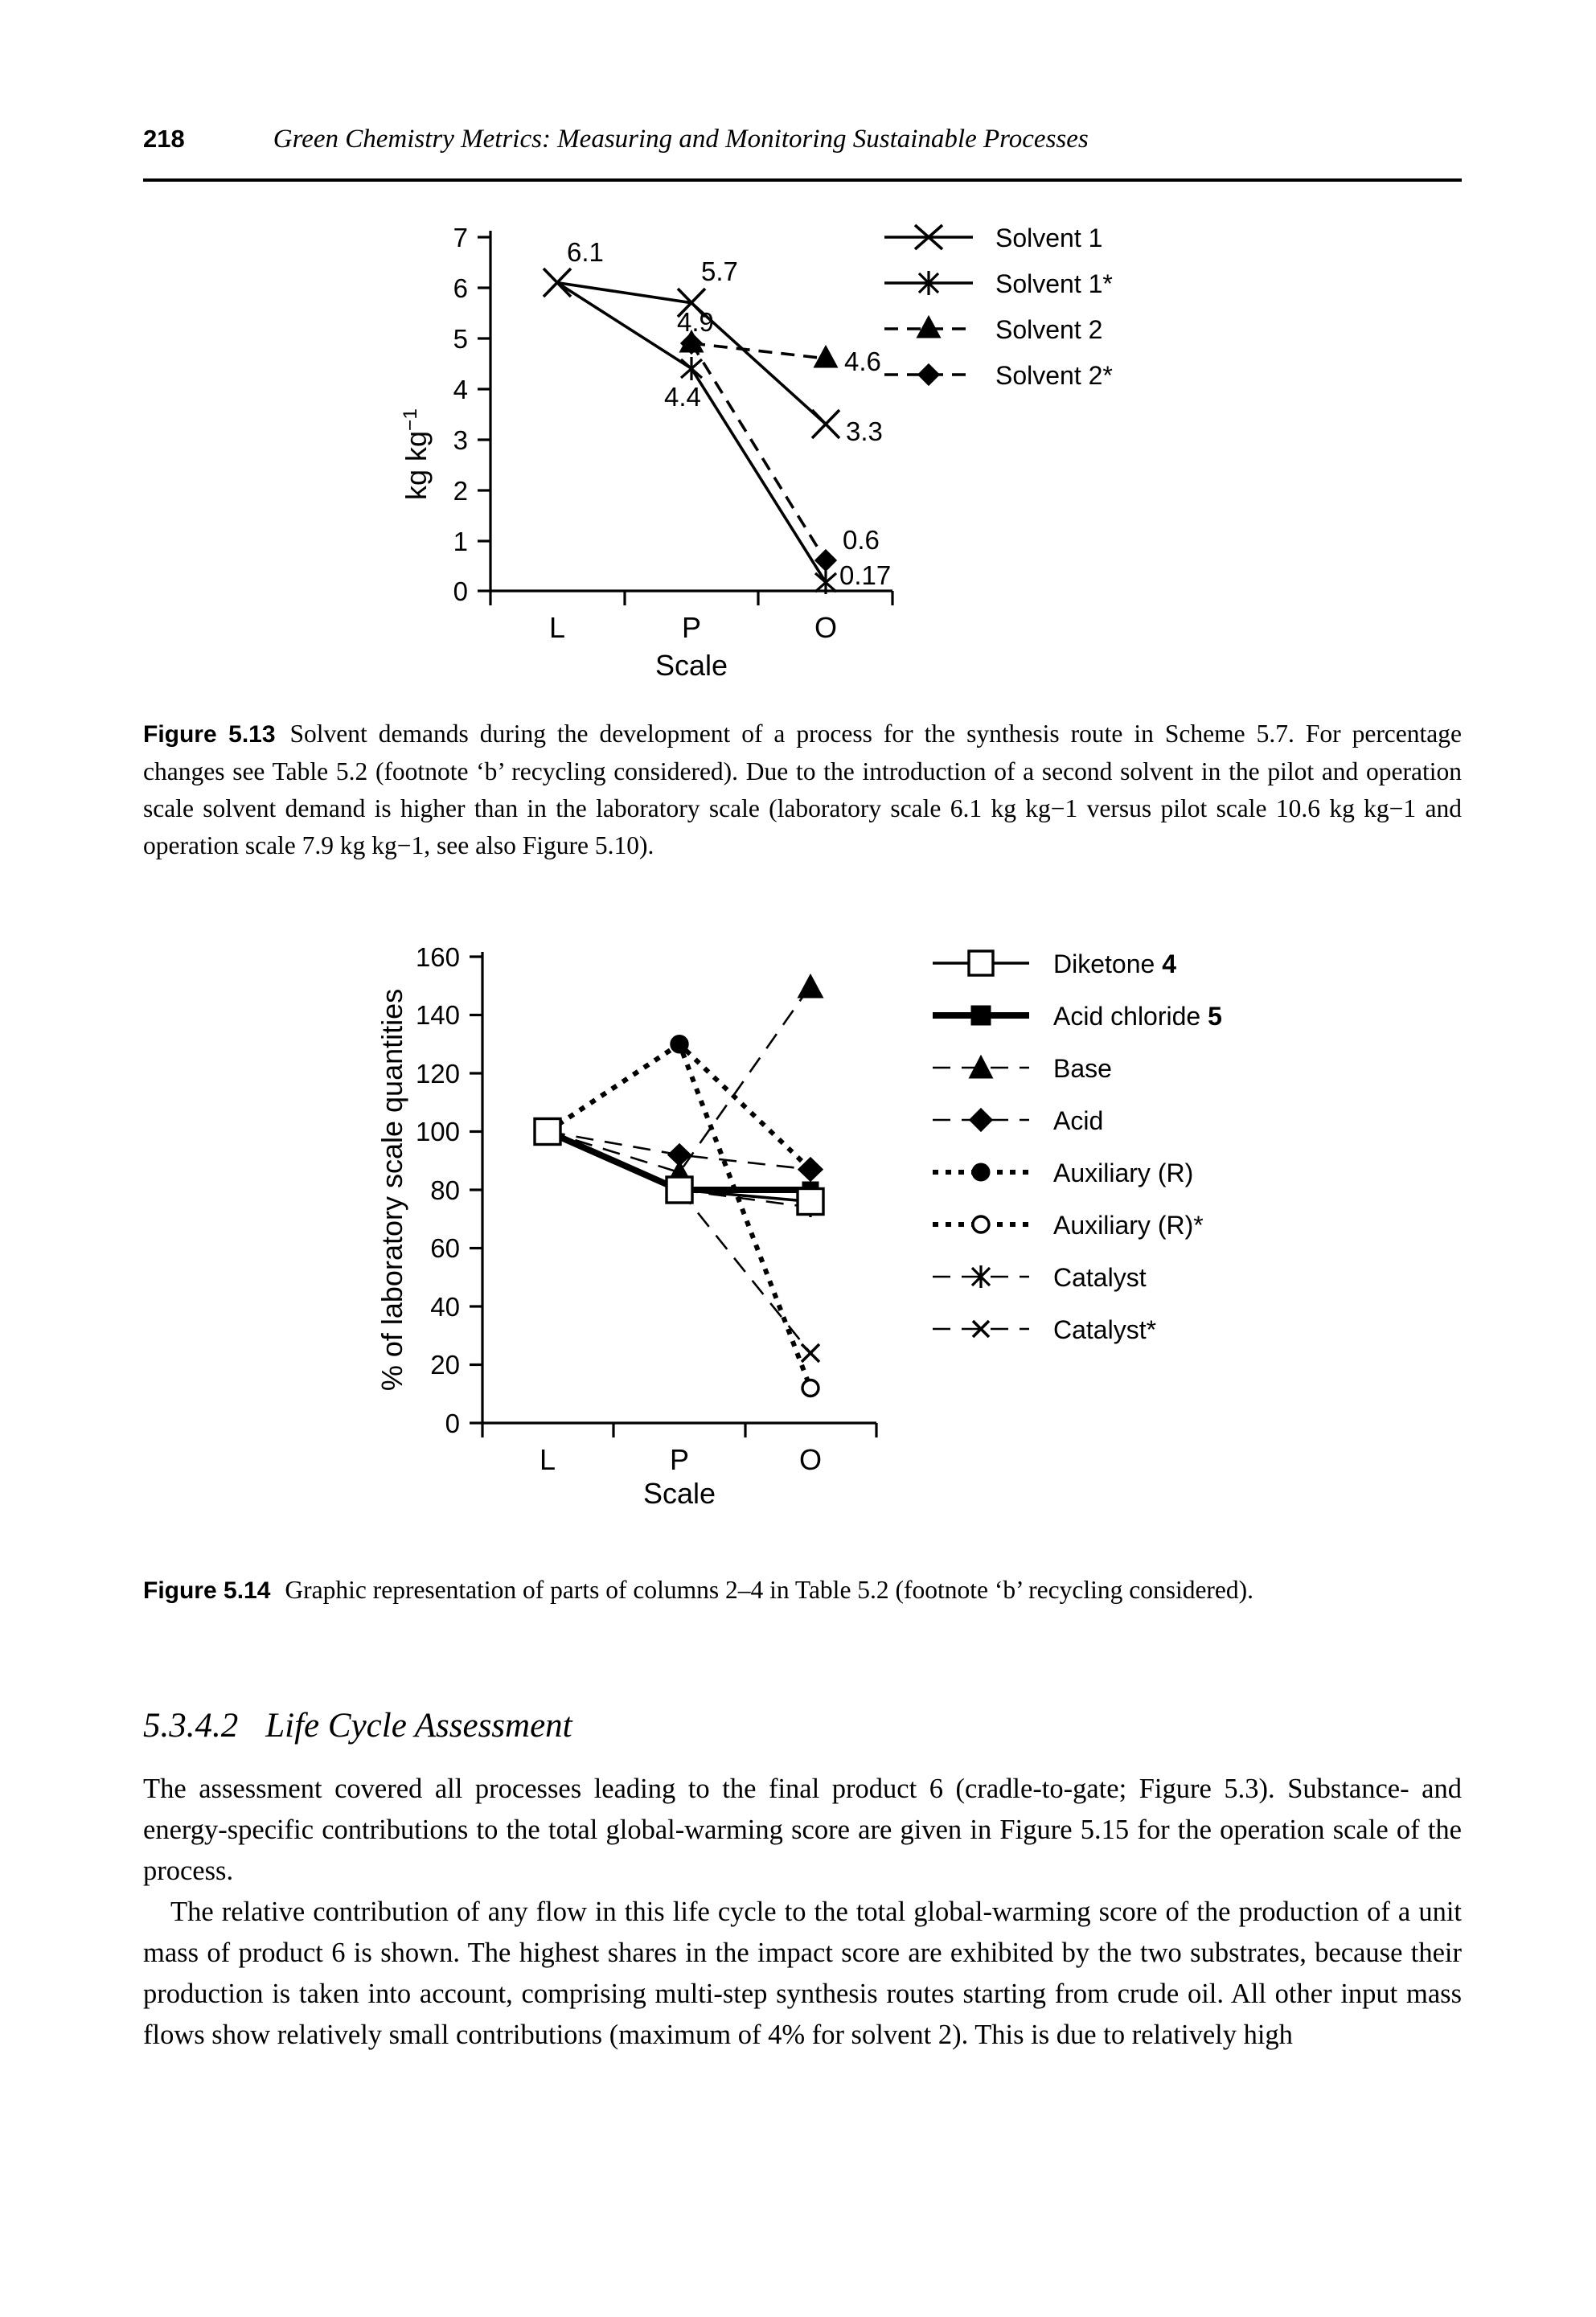  I want to click on y-axis: 7 6 5 4 3 2 1 0 kg kg−1, so click(446, 414).